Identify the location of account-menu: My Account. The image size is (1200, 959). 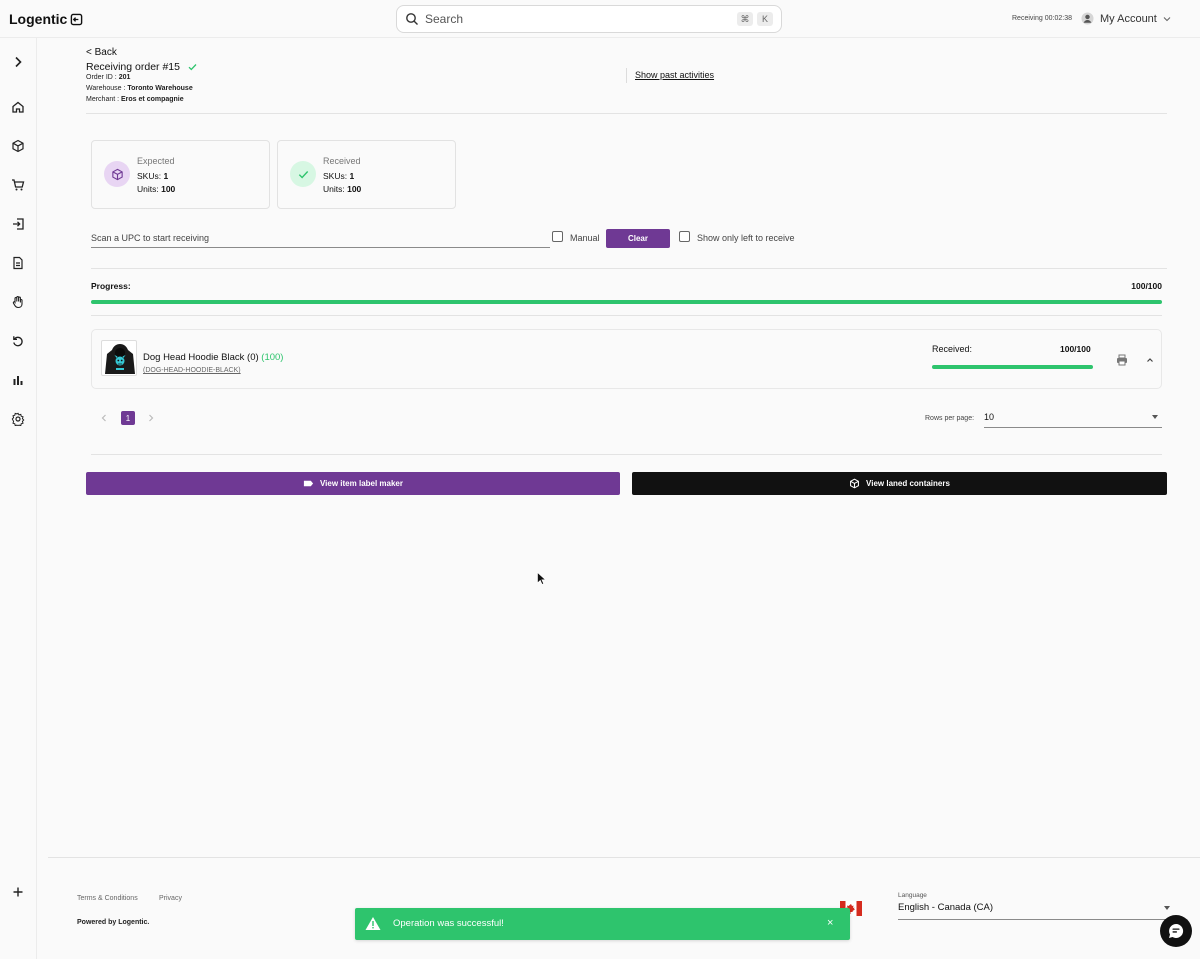
(1126, 18).